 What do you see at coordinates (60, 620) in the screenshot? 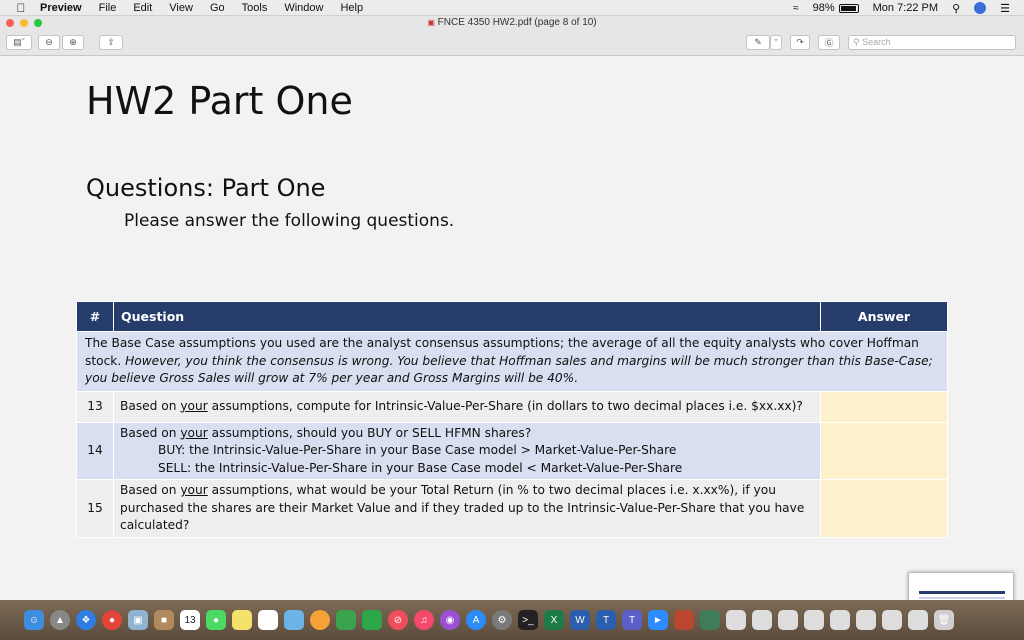
I see `launchpad-icon: ▲` at bounding box center [60, 620].